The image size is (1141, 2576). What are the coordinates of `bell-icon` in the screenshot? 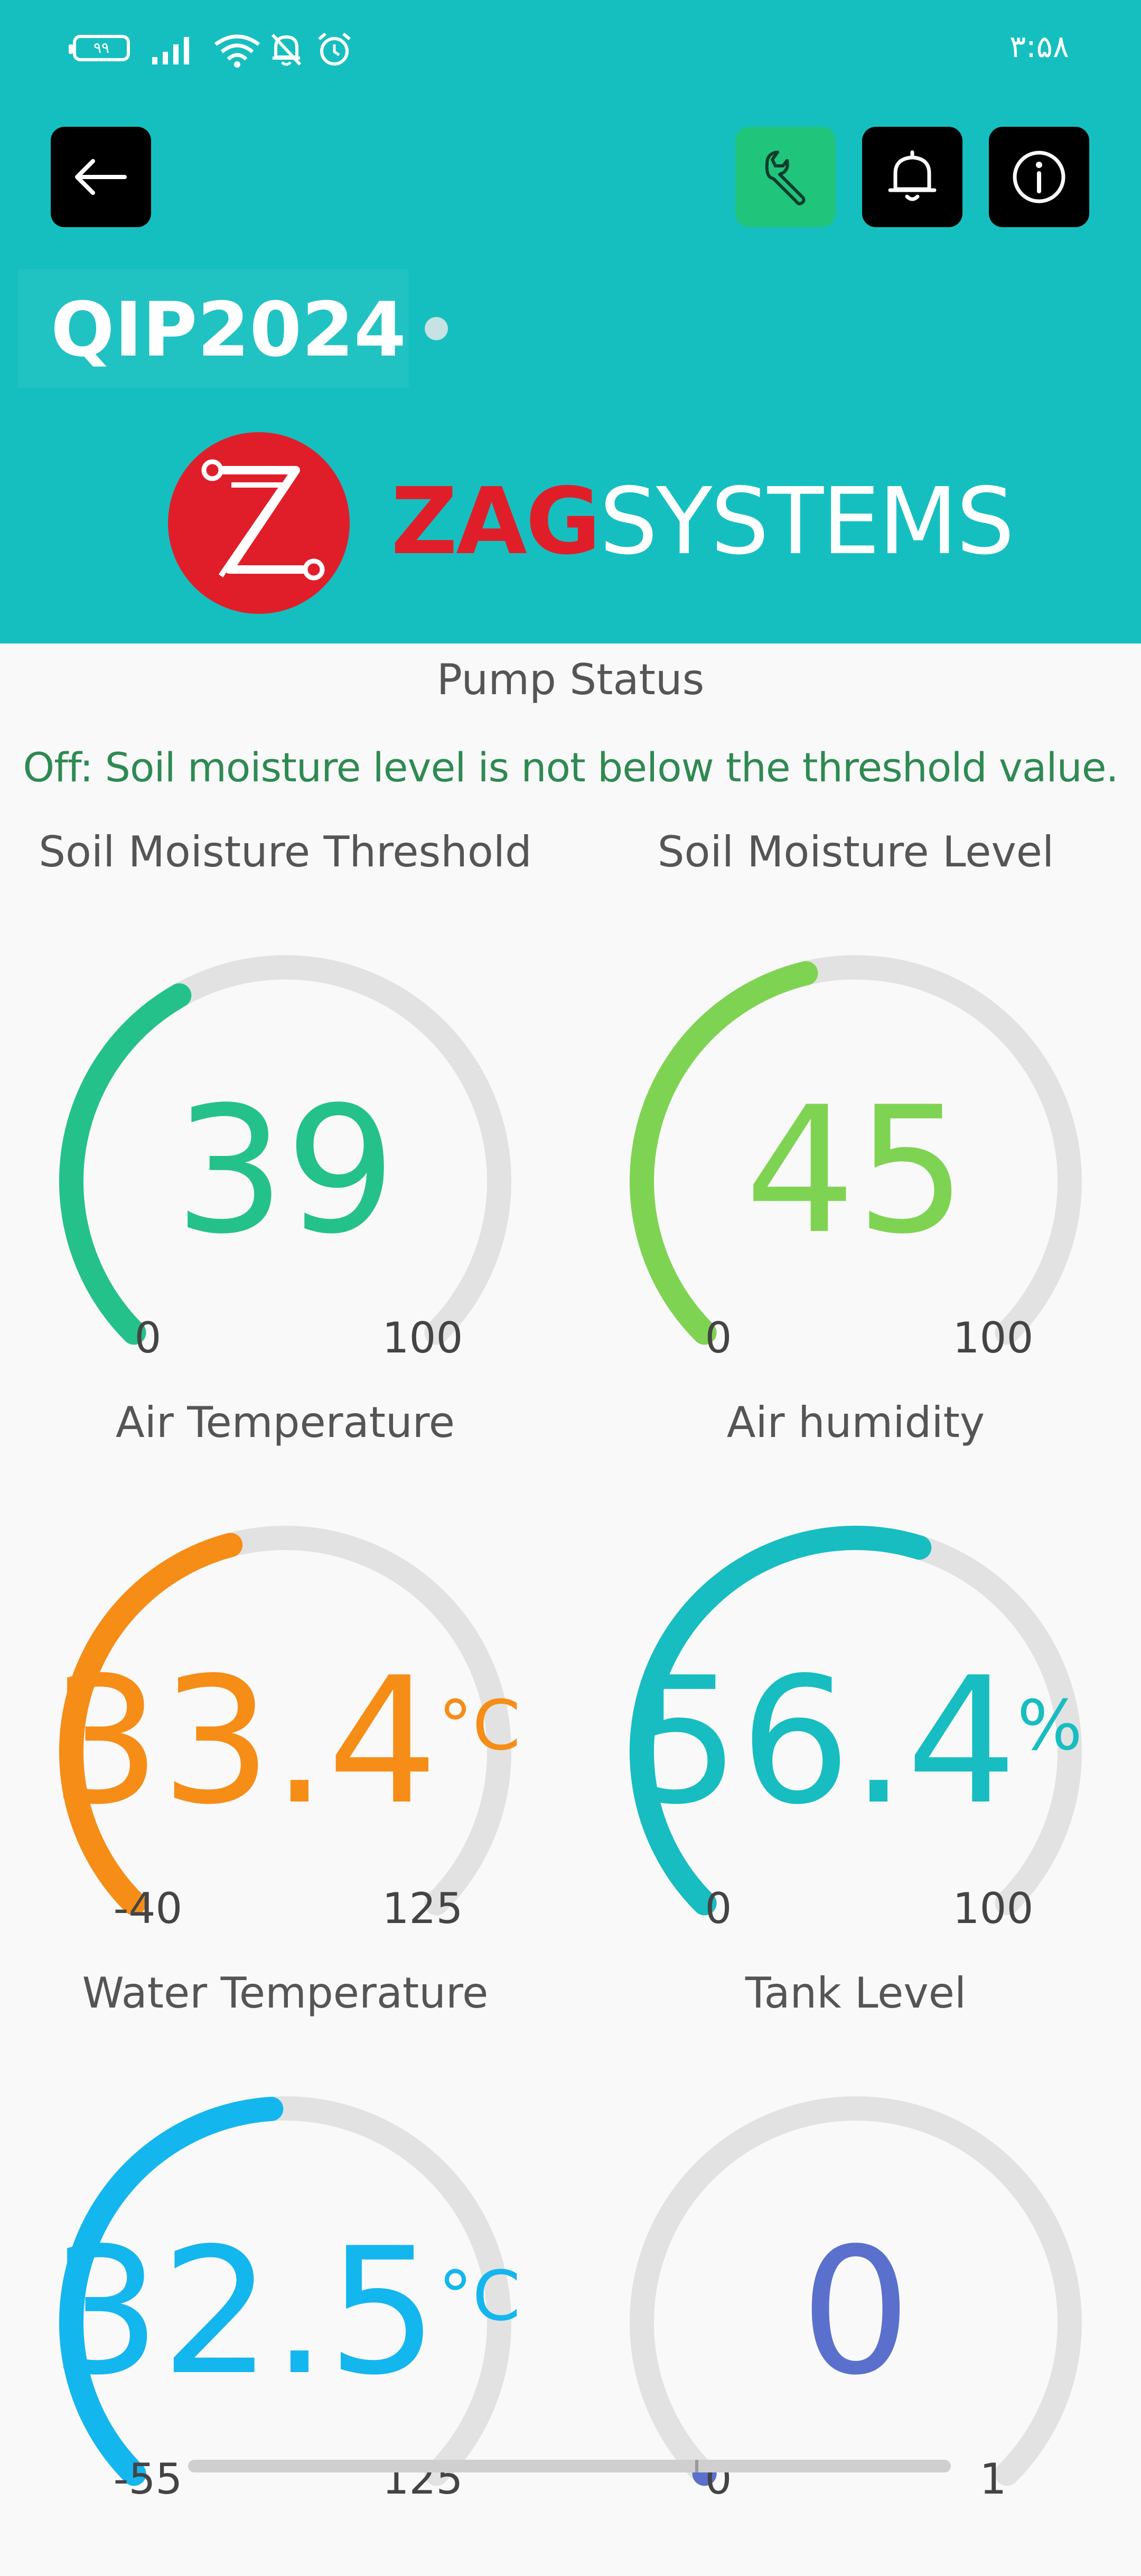 It's located at (912, 175).